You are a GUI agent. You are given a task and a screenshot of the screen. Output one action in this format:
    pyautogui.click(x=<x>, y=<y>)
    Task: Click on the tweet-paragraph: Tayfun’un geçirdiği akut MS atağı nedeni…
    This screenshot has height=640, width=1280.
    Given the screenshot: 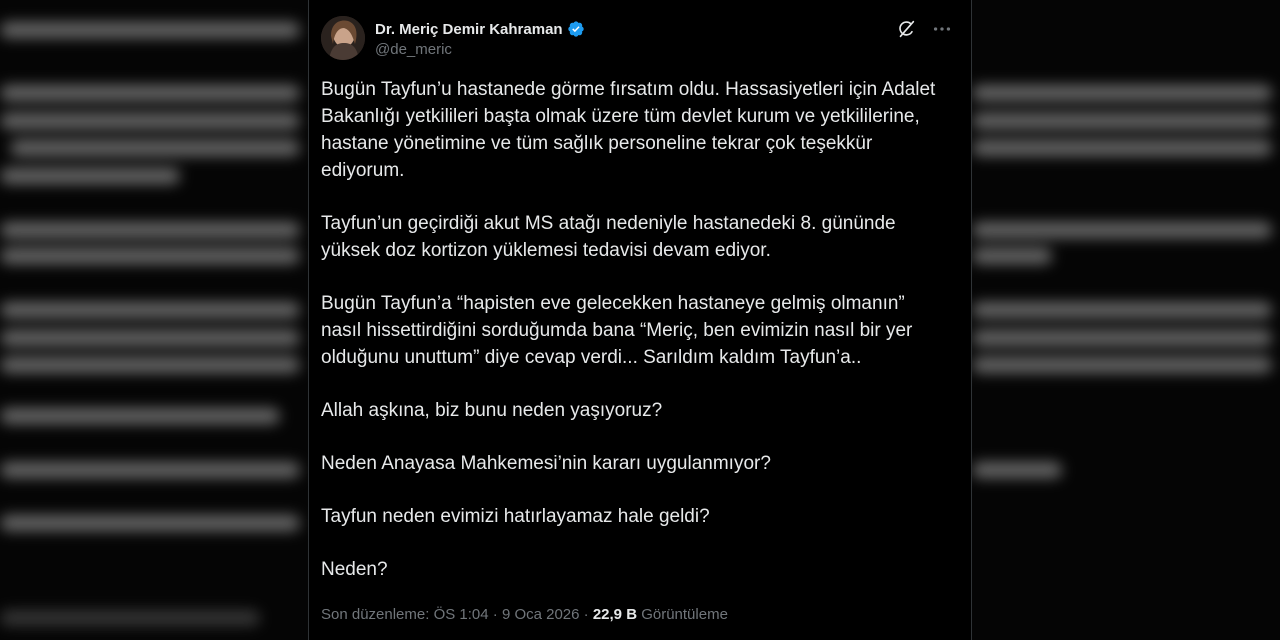 What is the action you would take?
    pyautogui.click(x=608, y=237)
    